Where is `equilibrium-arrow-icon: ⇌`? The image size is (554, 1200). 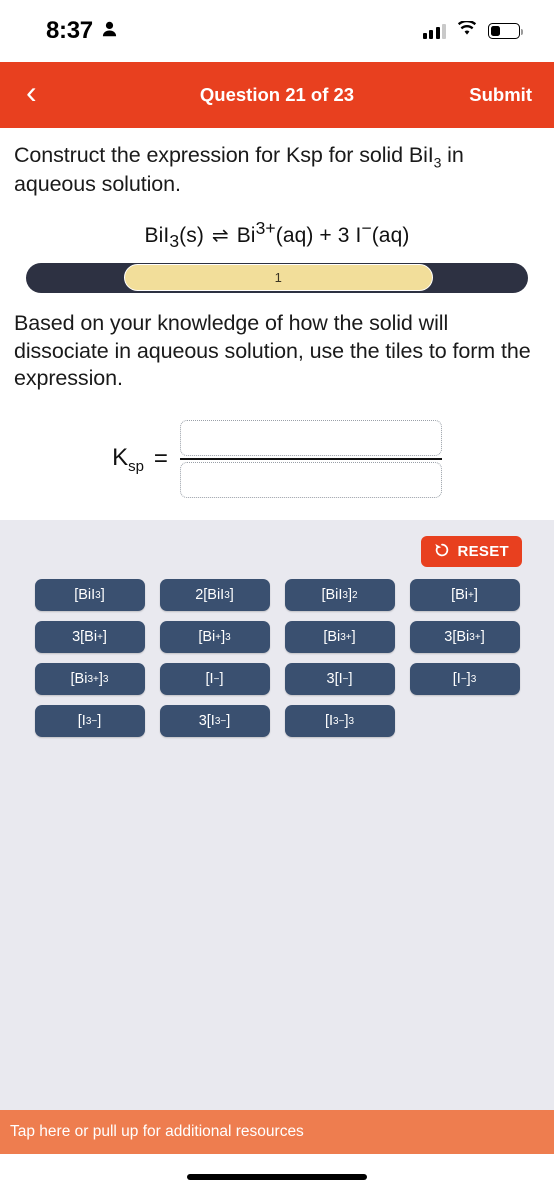 equilibrium-arrow-icon: ⇌ is located at coordinates (220, 236).